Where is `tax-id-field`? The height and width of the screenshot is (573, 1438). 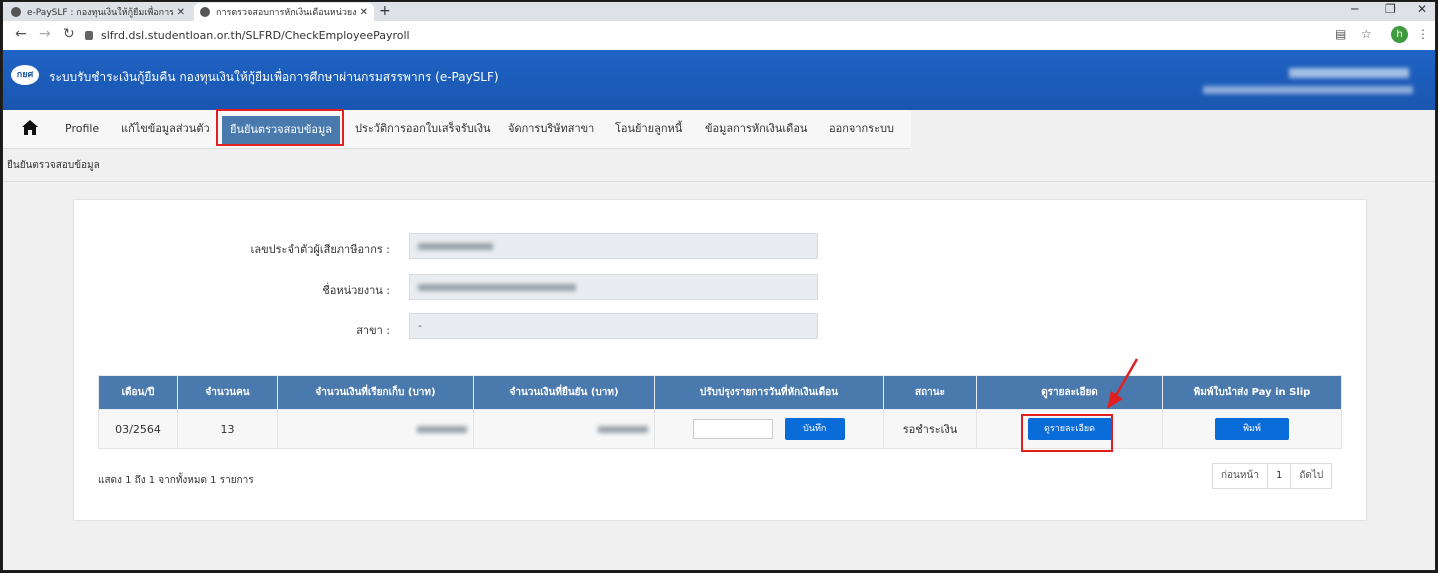 tax-id-field is located at coordinates (613, 246).